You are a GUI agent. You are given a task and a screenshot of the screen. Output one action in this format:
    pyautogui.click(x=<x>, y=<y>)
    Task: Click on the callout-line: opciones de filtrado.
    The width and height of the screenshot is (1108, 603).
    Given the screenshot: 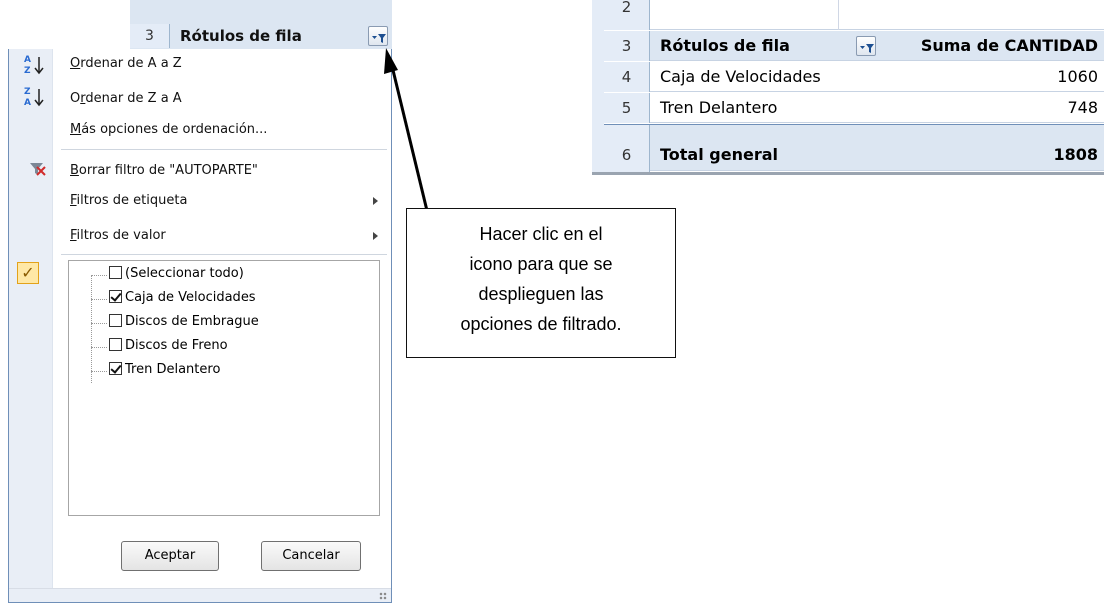 What is the action you would take?
    pyautogui.click(x=541, y=324)
    